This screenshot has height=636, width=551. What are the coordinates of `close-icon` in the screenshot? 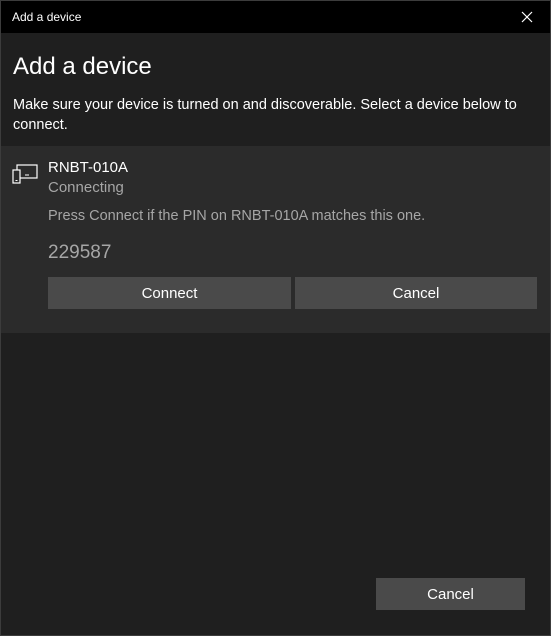 It's located at (527, 17).